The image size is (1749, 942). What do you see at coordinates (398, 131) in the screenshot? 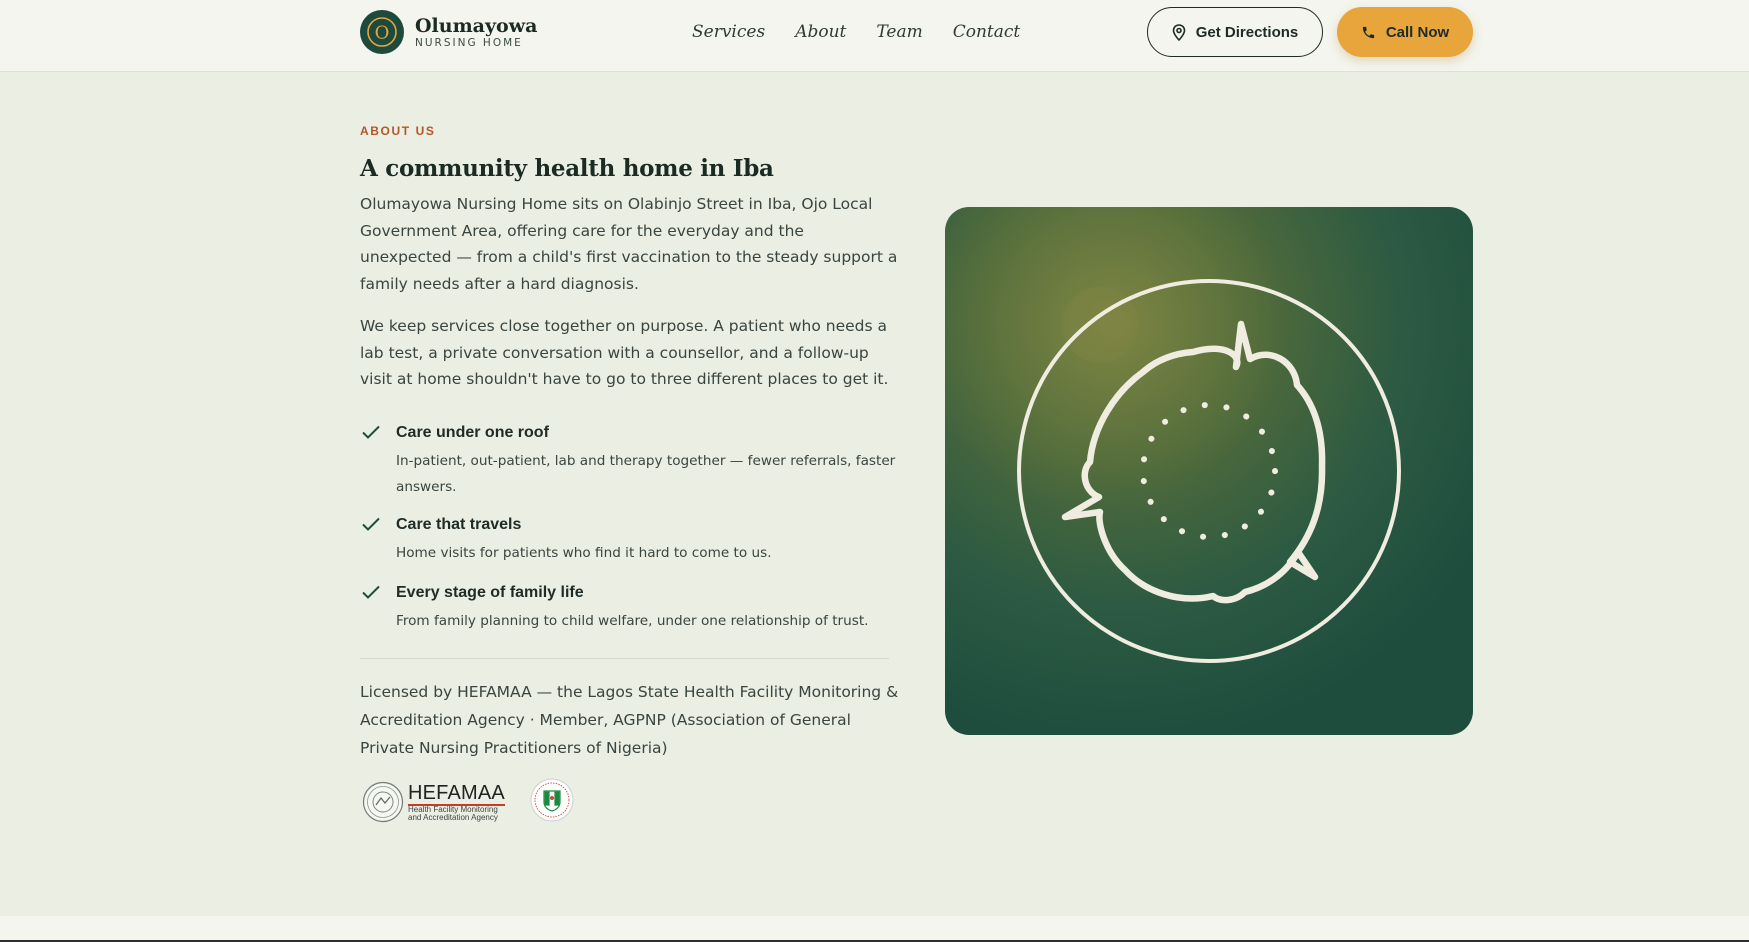
I see `section-eyebrow: ABOUT US` at bounding box center [398, 131].